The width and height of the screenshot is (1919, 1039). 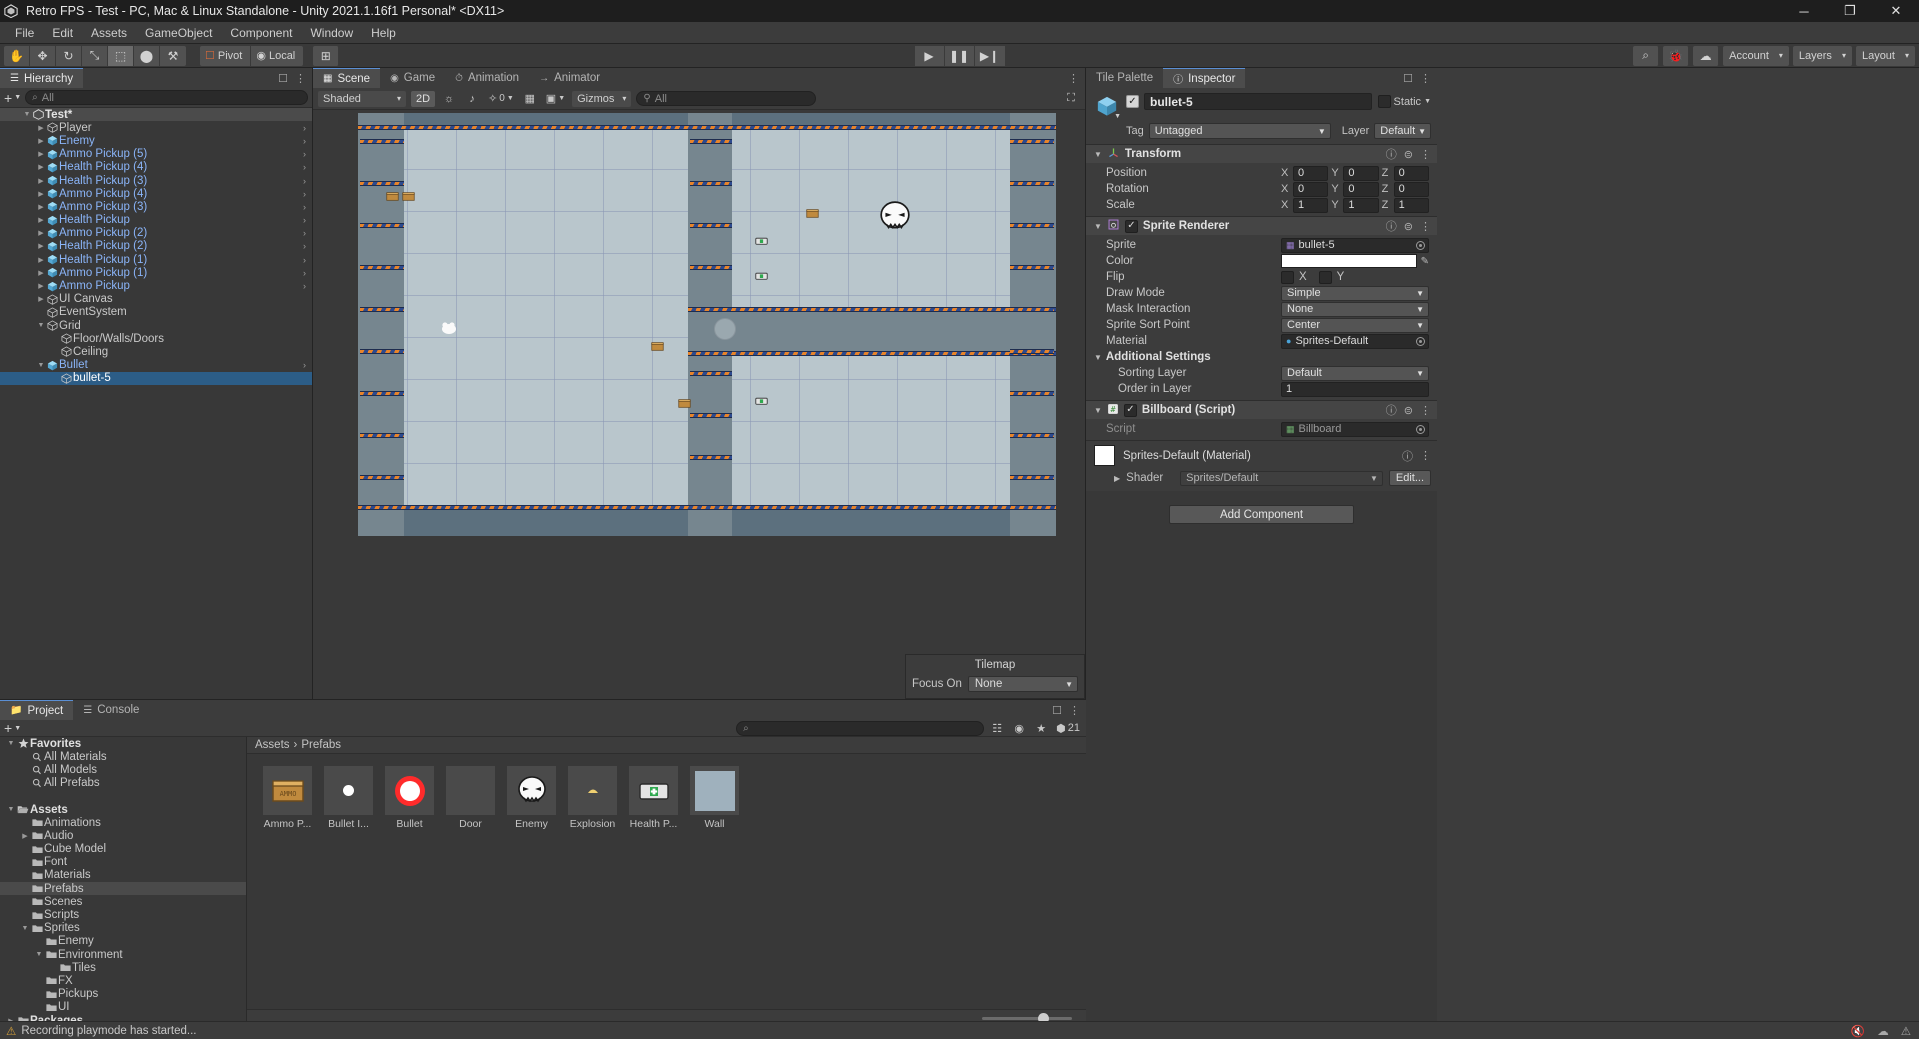 I want to click on bullet-sprite, so click(x=725, y=329).